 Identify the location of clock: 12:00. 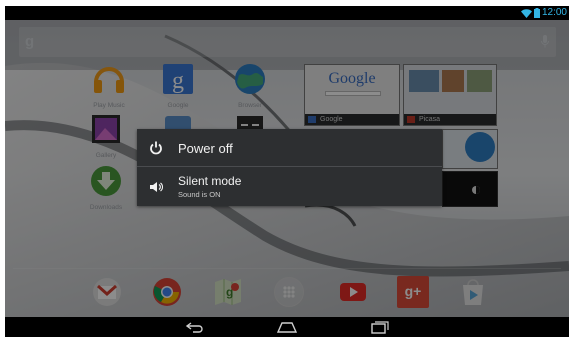
(554, 12).